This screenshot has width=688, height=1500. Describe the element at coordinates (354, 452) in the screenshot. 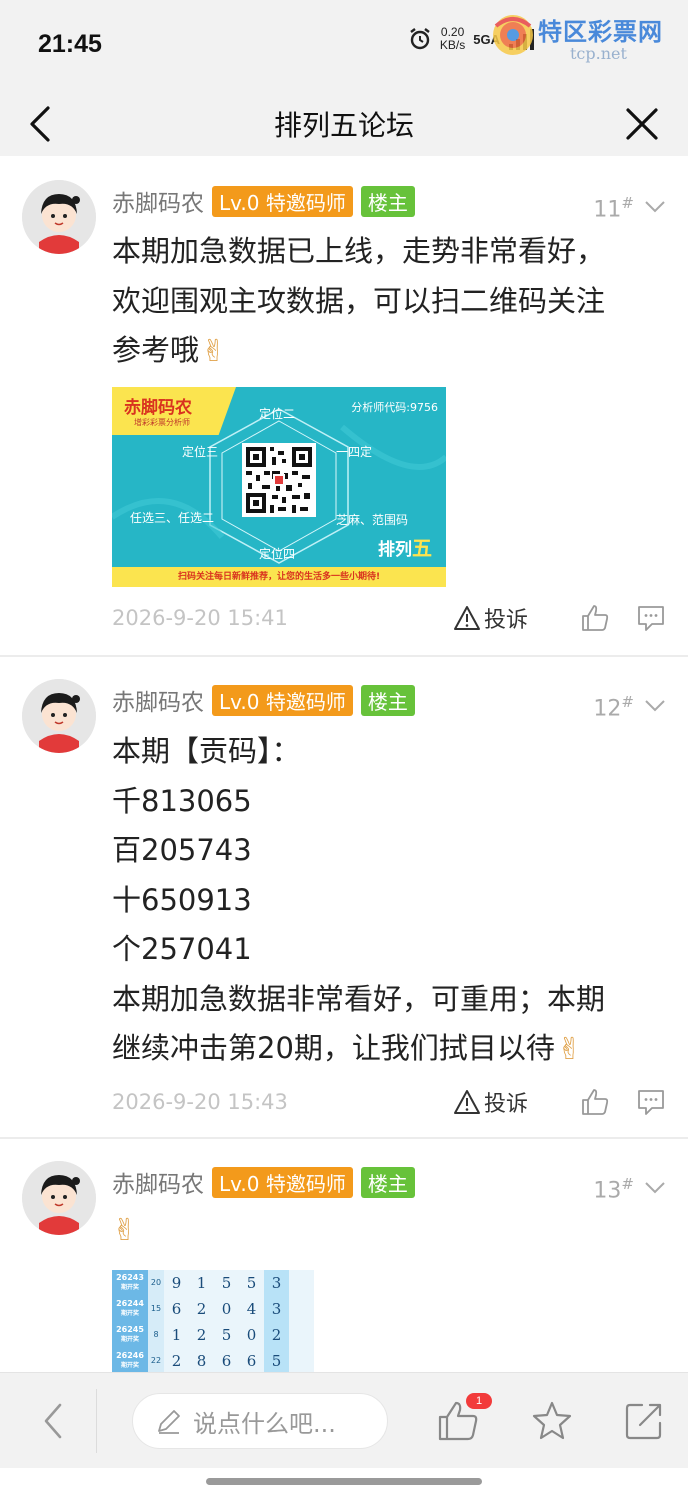

I see `banner-label: 一四定` at that location.